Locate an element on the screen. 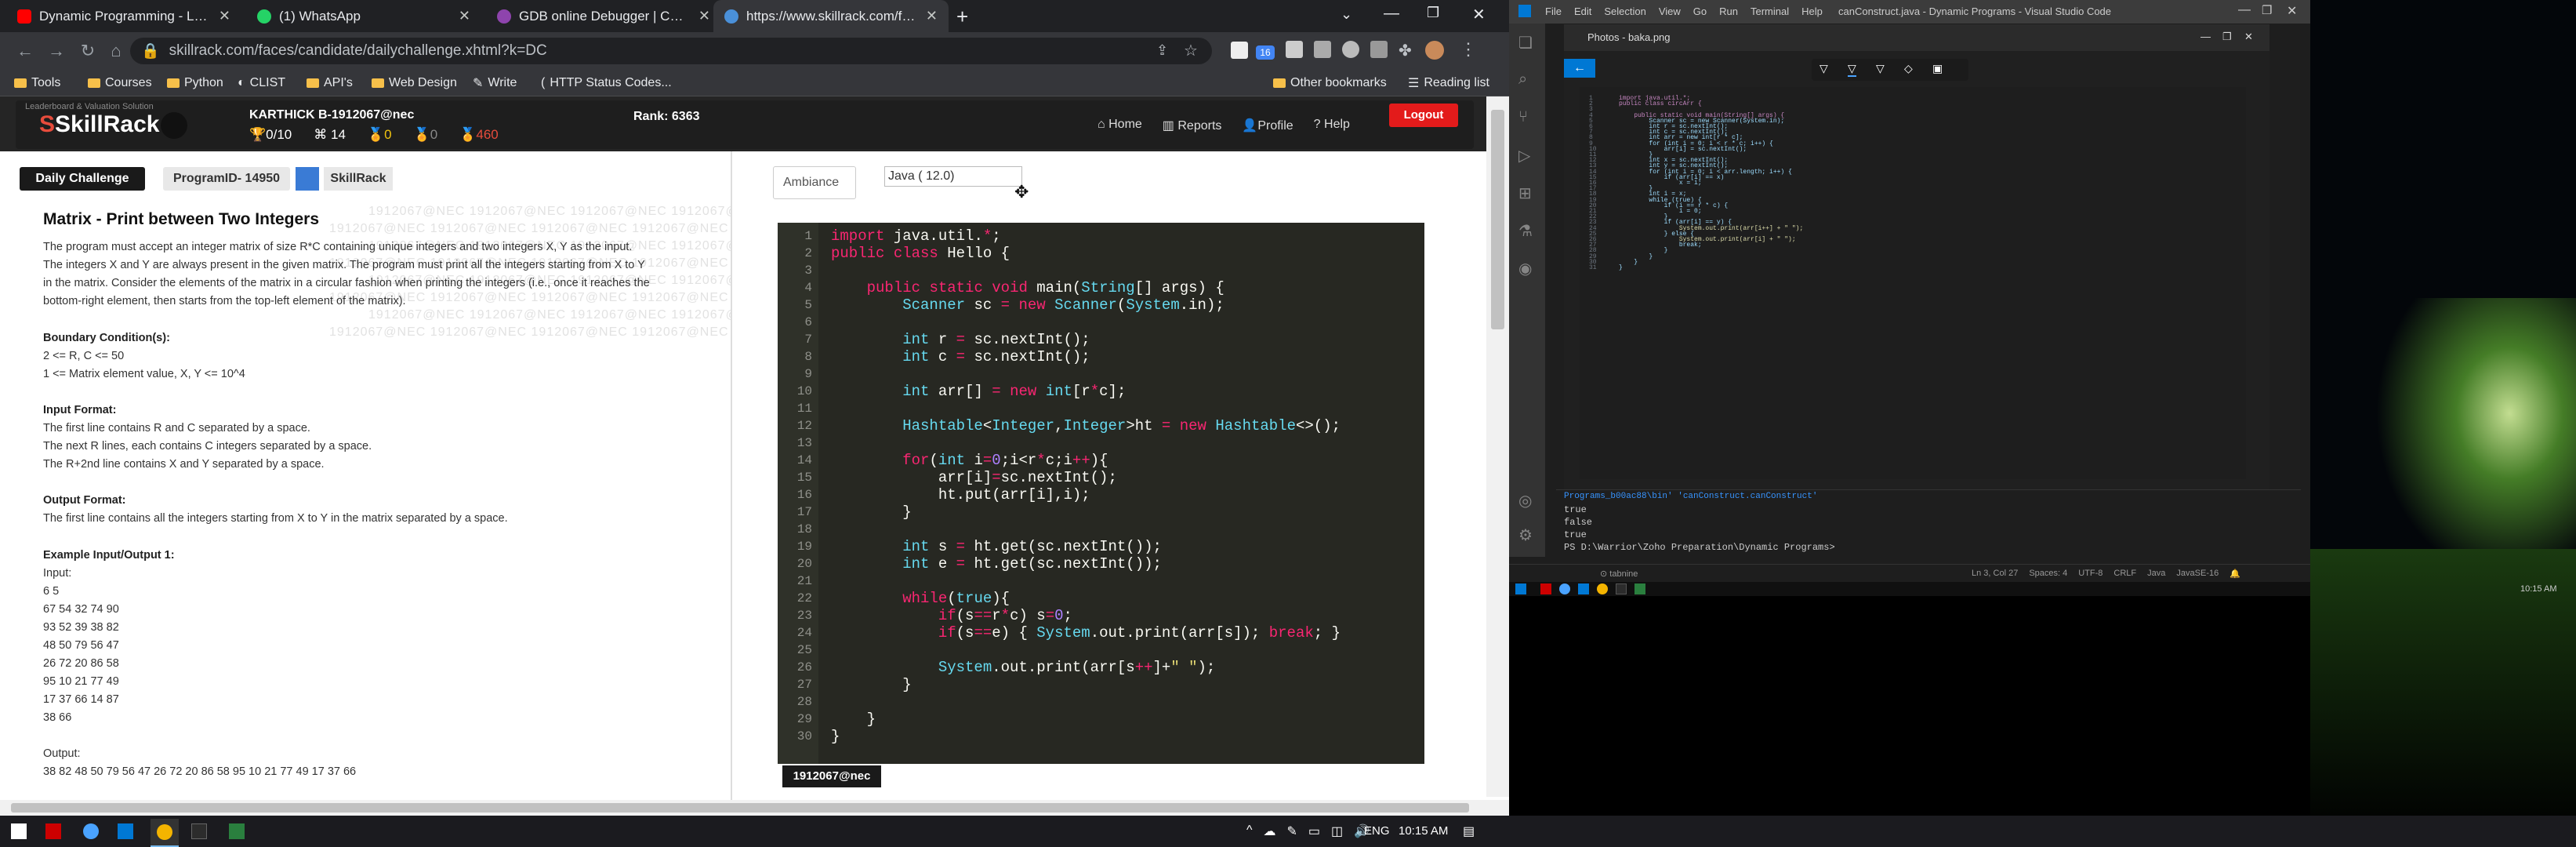  nav-reports: ▥ Reports is located at coordinates (1192, 125).